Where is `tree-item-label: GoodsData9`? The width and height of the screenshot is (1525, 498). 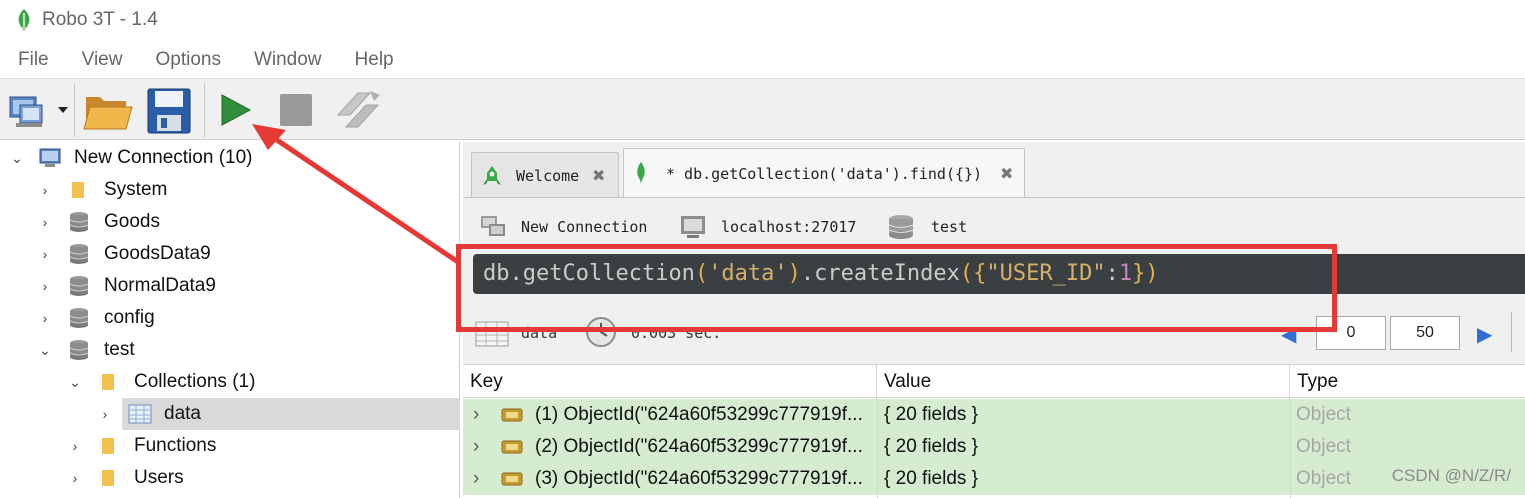
tree-item-label: GoodsData9 is located at coordinates (157, 253).